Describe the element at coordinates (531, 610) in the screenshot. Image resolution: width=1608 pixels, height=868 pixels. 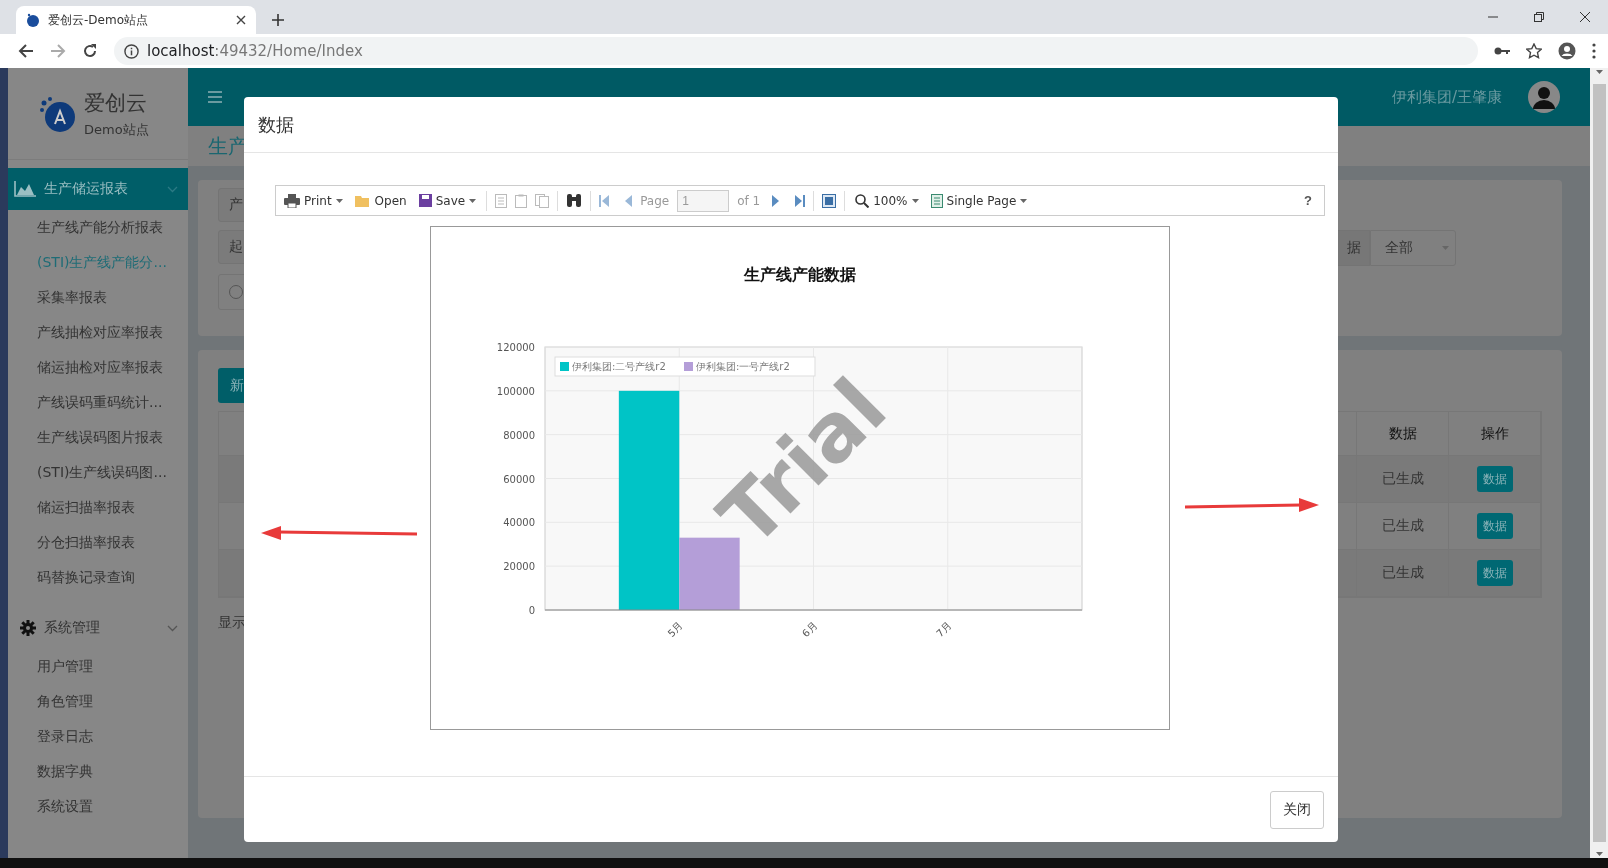
I see `y-tick-label: 0` at that location.